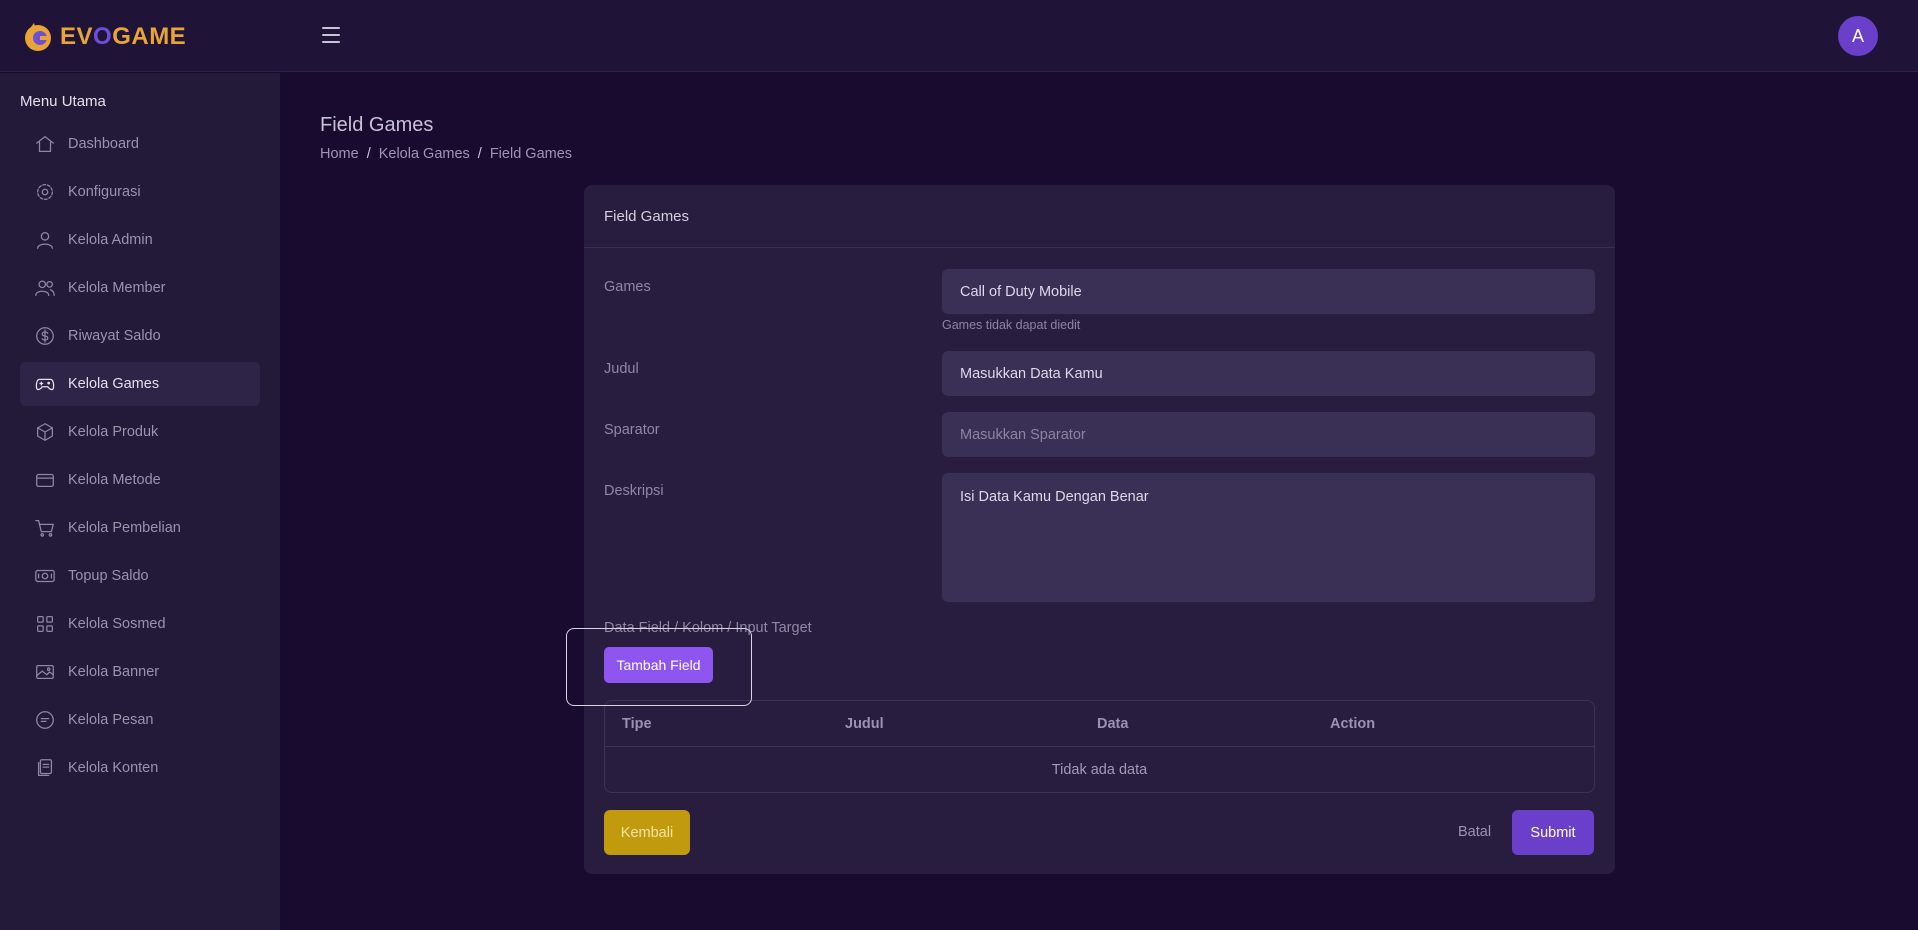 The image size is (1918, 930). What do you see at coordinates (1268, 537) in the screenshot?
I see `deskripsi-textarea: Isi Data Kamu Dengan Benar` at bounding box center [1268, 537].